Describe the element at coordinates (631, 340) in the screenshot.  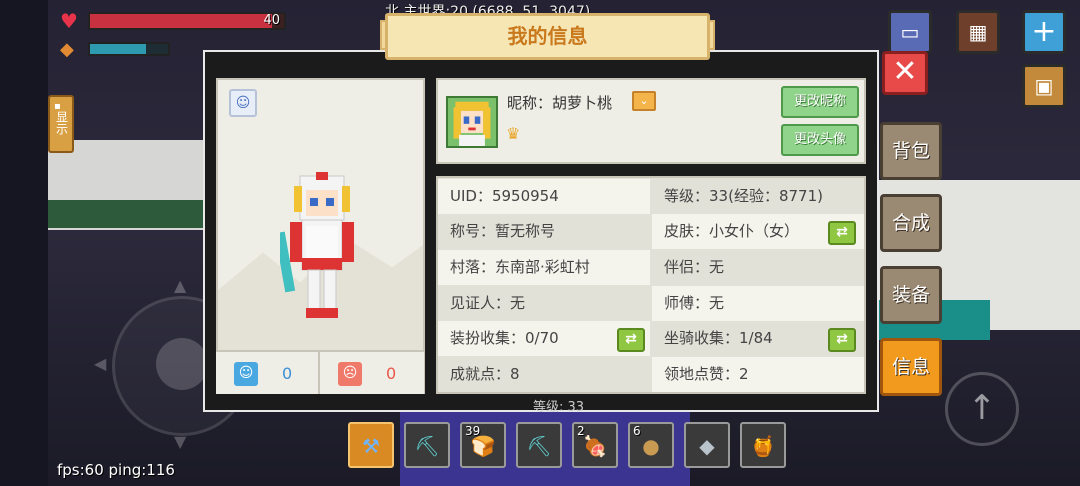
I see `outfit-switch-icon: ⇄` at that location.